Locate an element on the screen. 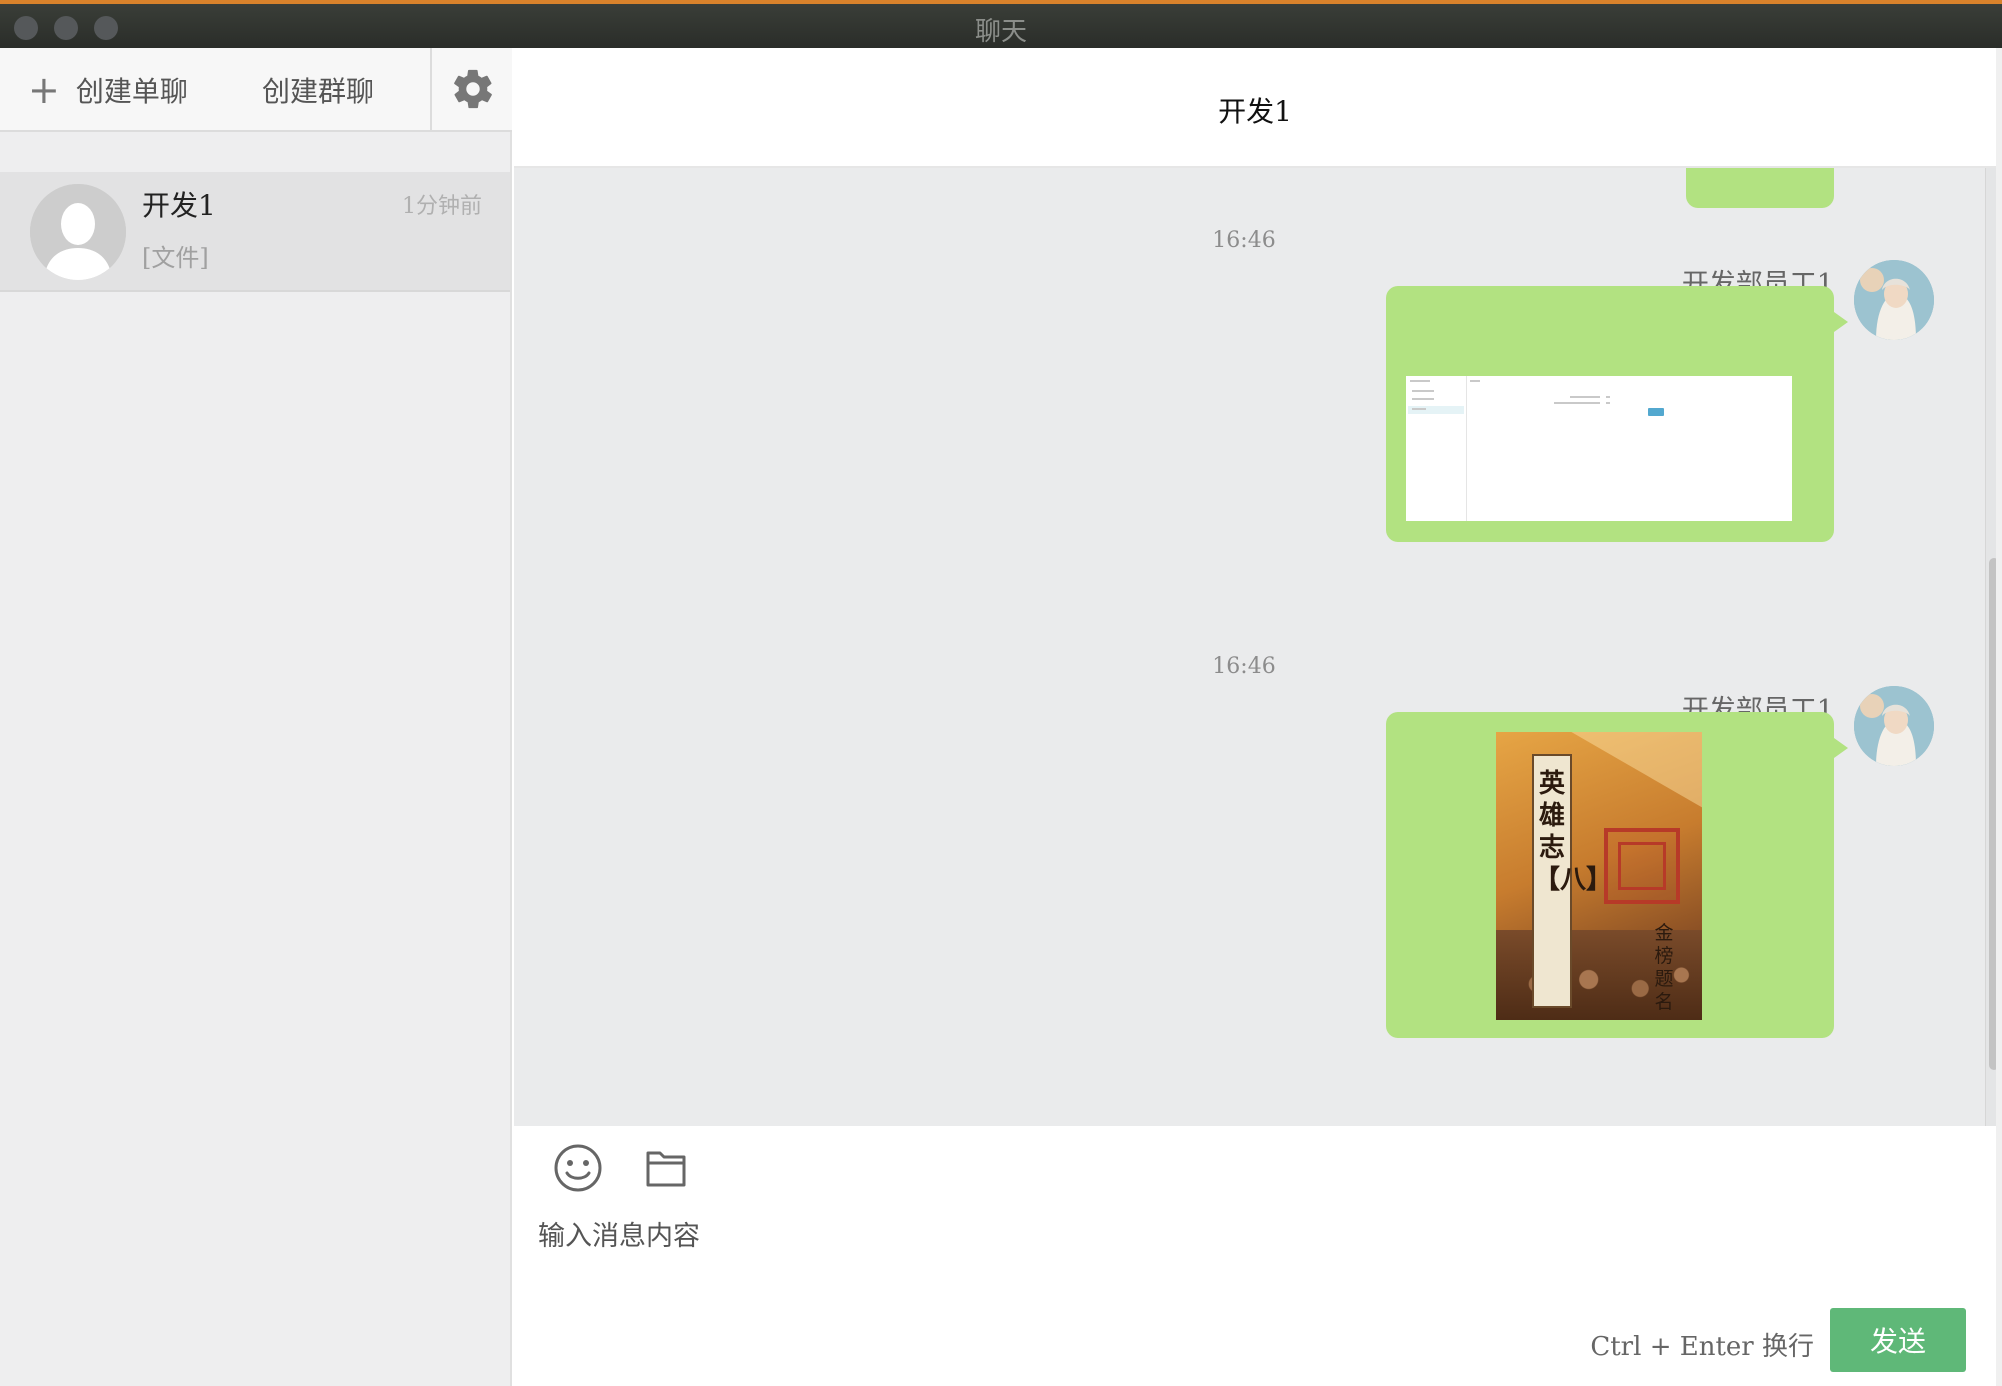 The height and width of the screenshot is (1386, 2002). conversation-item: 开发1 1分钟前 [文件] is located at coordinates (255, 232).